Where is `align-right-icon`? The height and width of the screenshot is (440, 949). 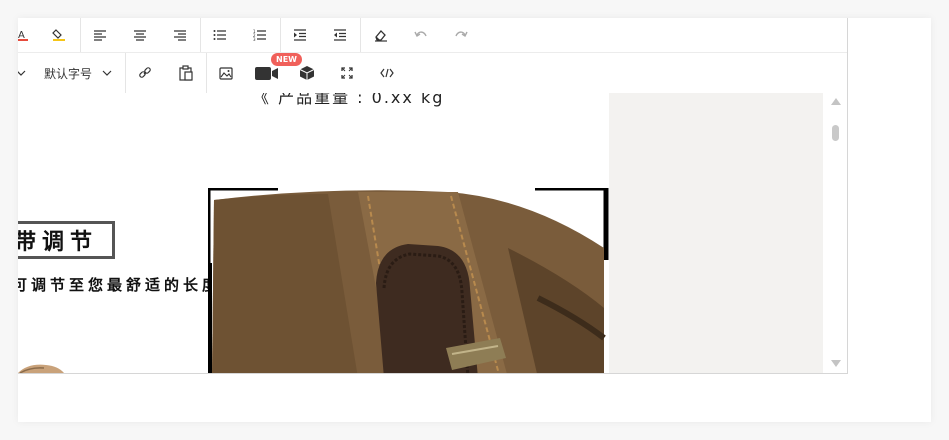
align-right-icon is located at coordinates (180, 35).